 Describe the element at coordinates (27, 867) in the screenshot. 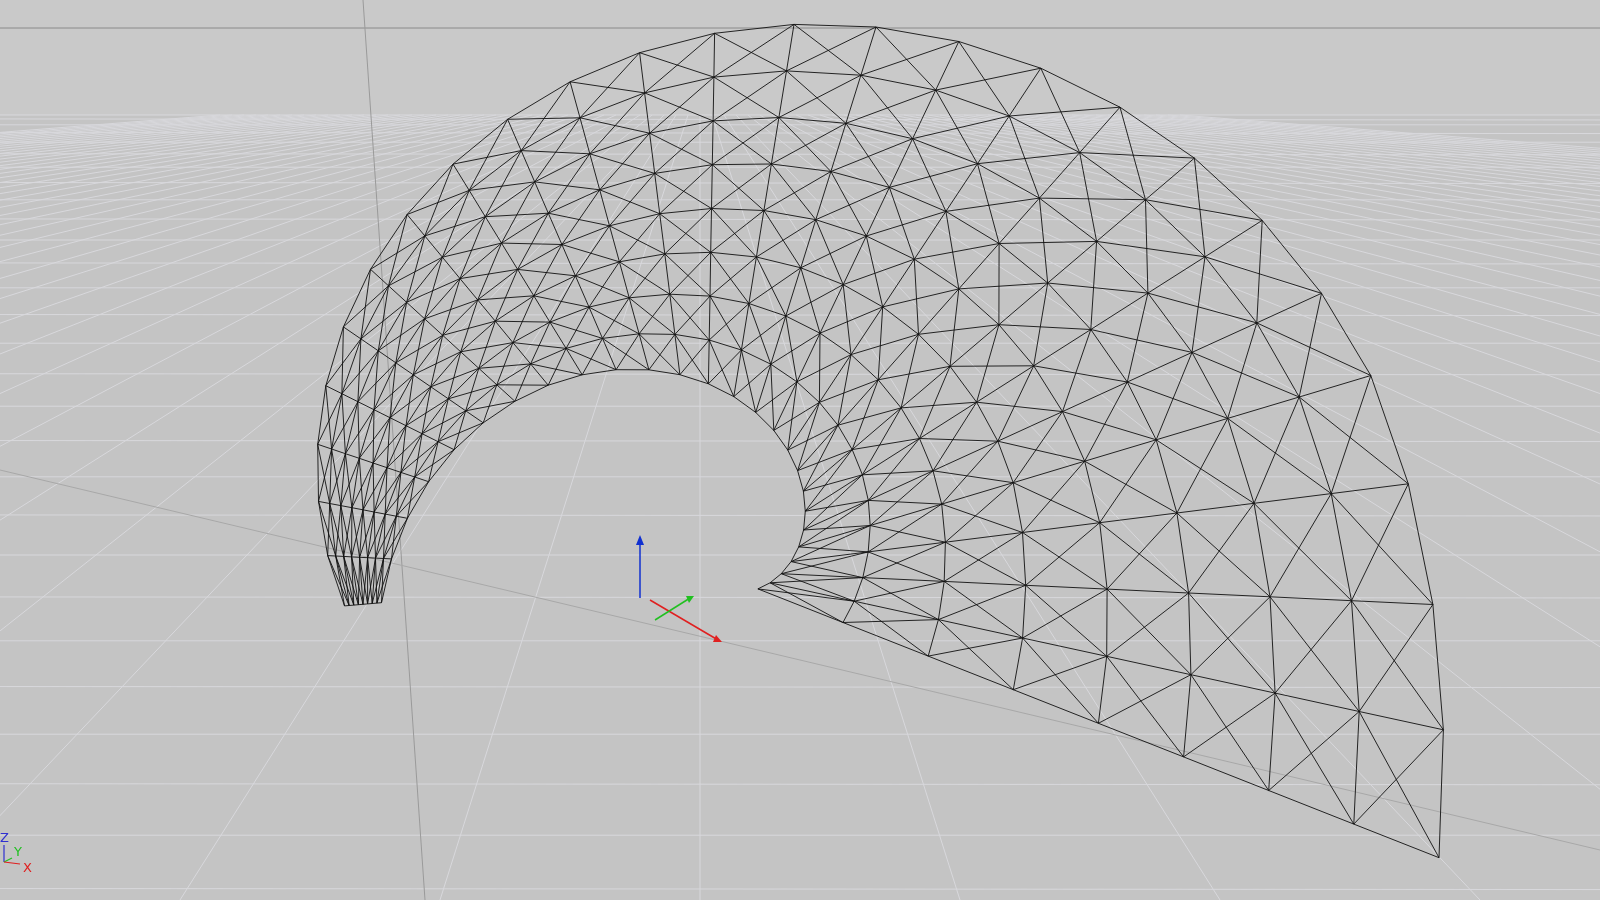

I see `x-axis-label: X` at that location.